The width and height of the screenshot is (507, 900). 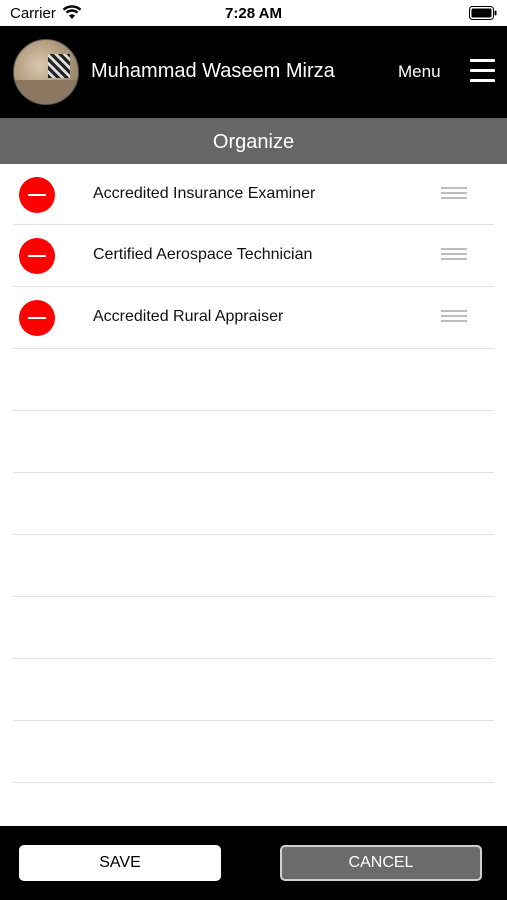 I want to click on cancel-button: CANCEL, so click(x=381, y=863).